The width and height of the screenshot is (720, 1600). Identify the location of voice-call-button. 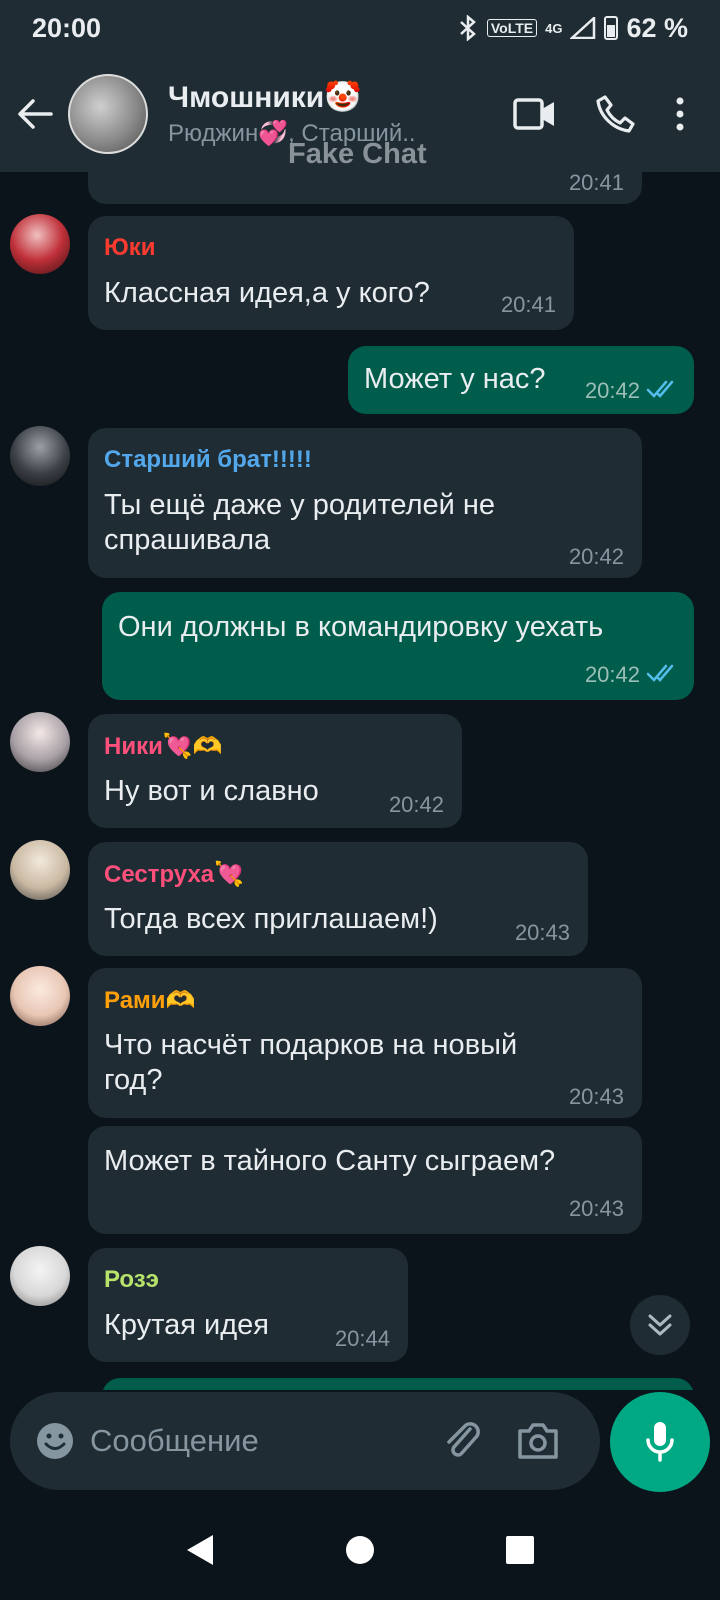
(615, 114).